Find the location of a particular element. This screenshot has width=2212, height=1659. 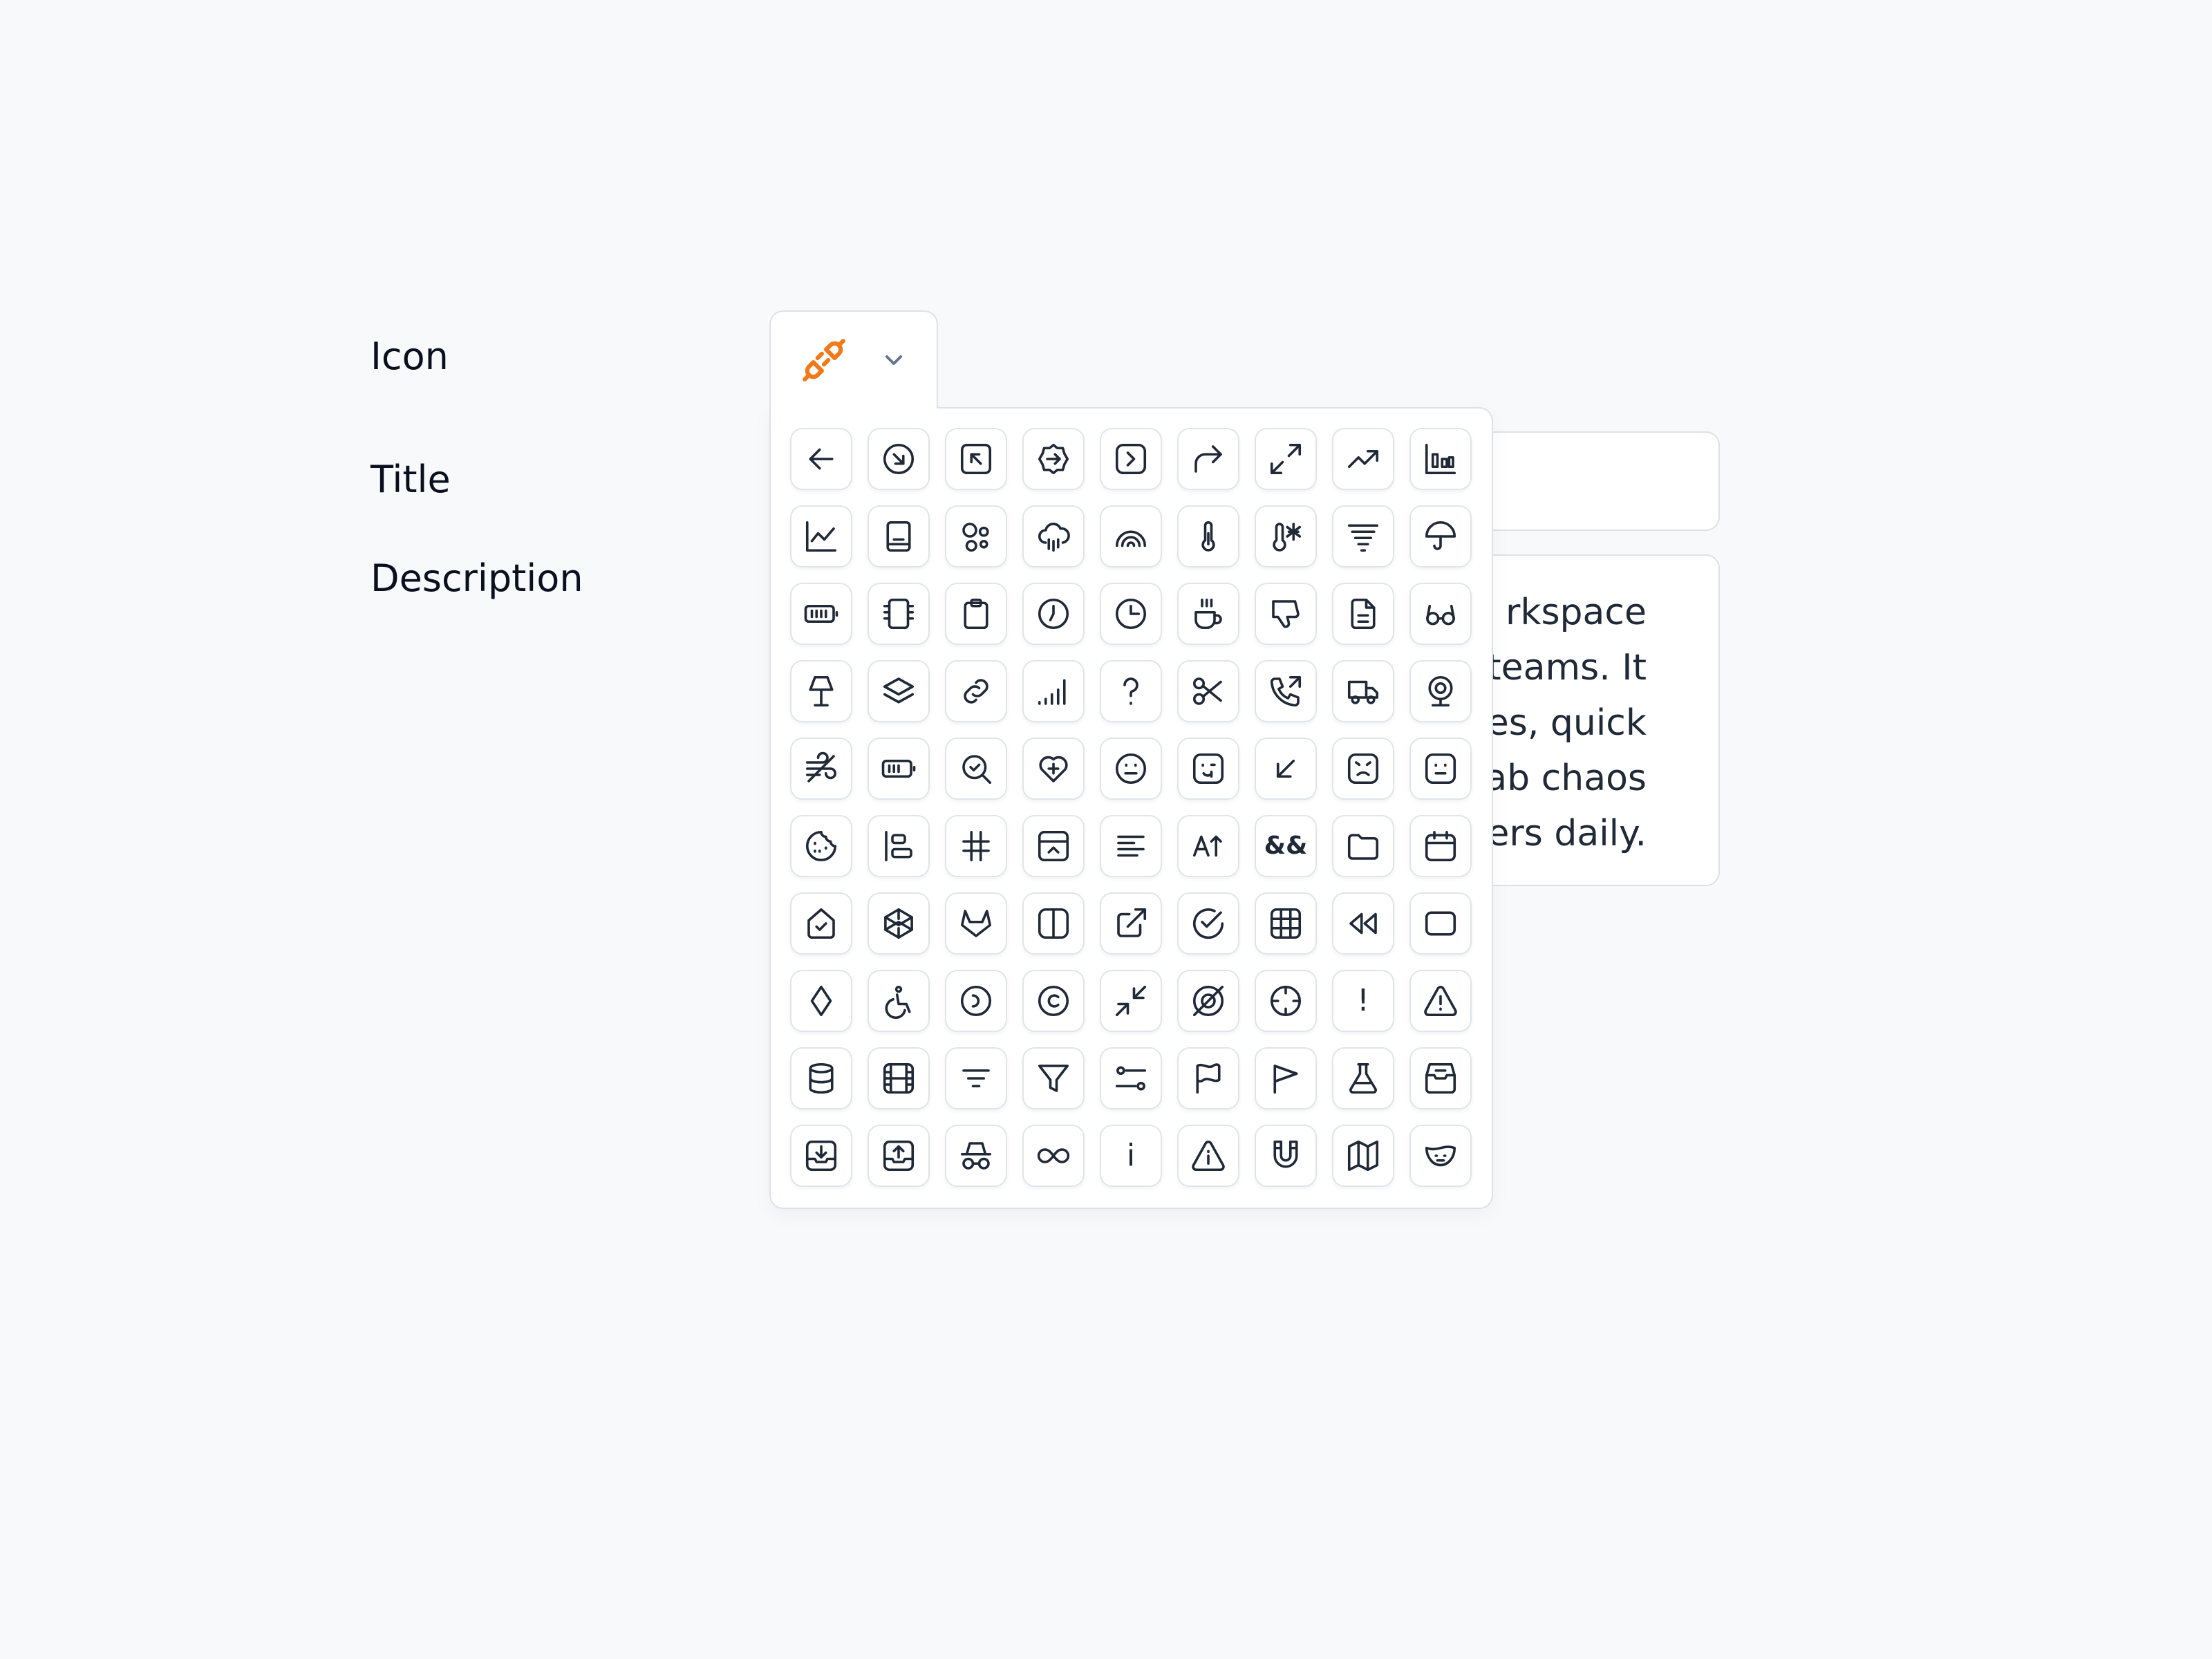

icon-option: ! is located at coordinates (1363, 1001).